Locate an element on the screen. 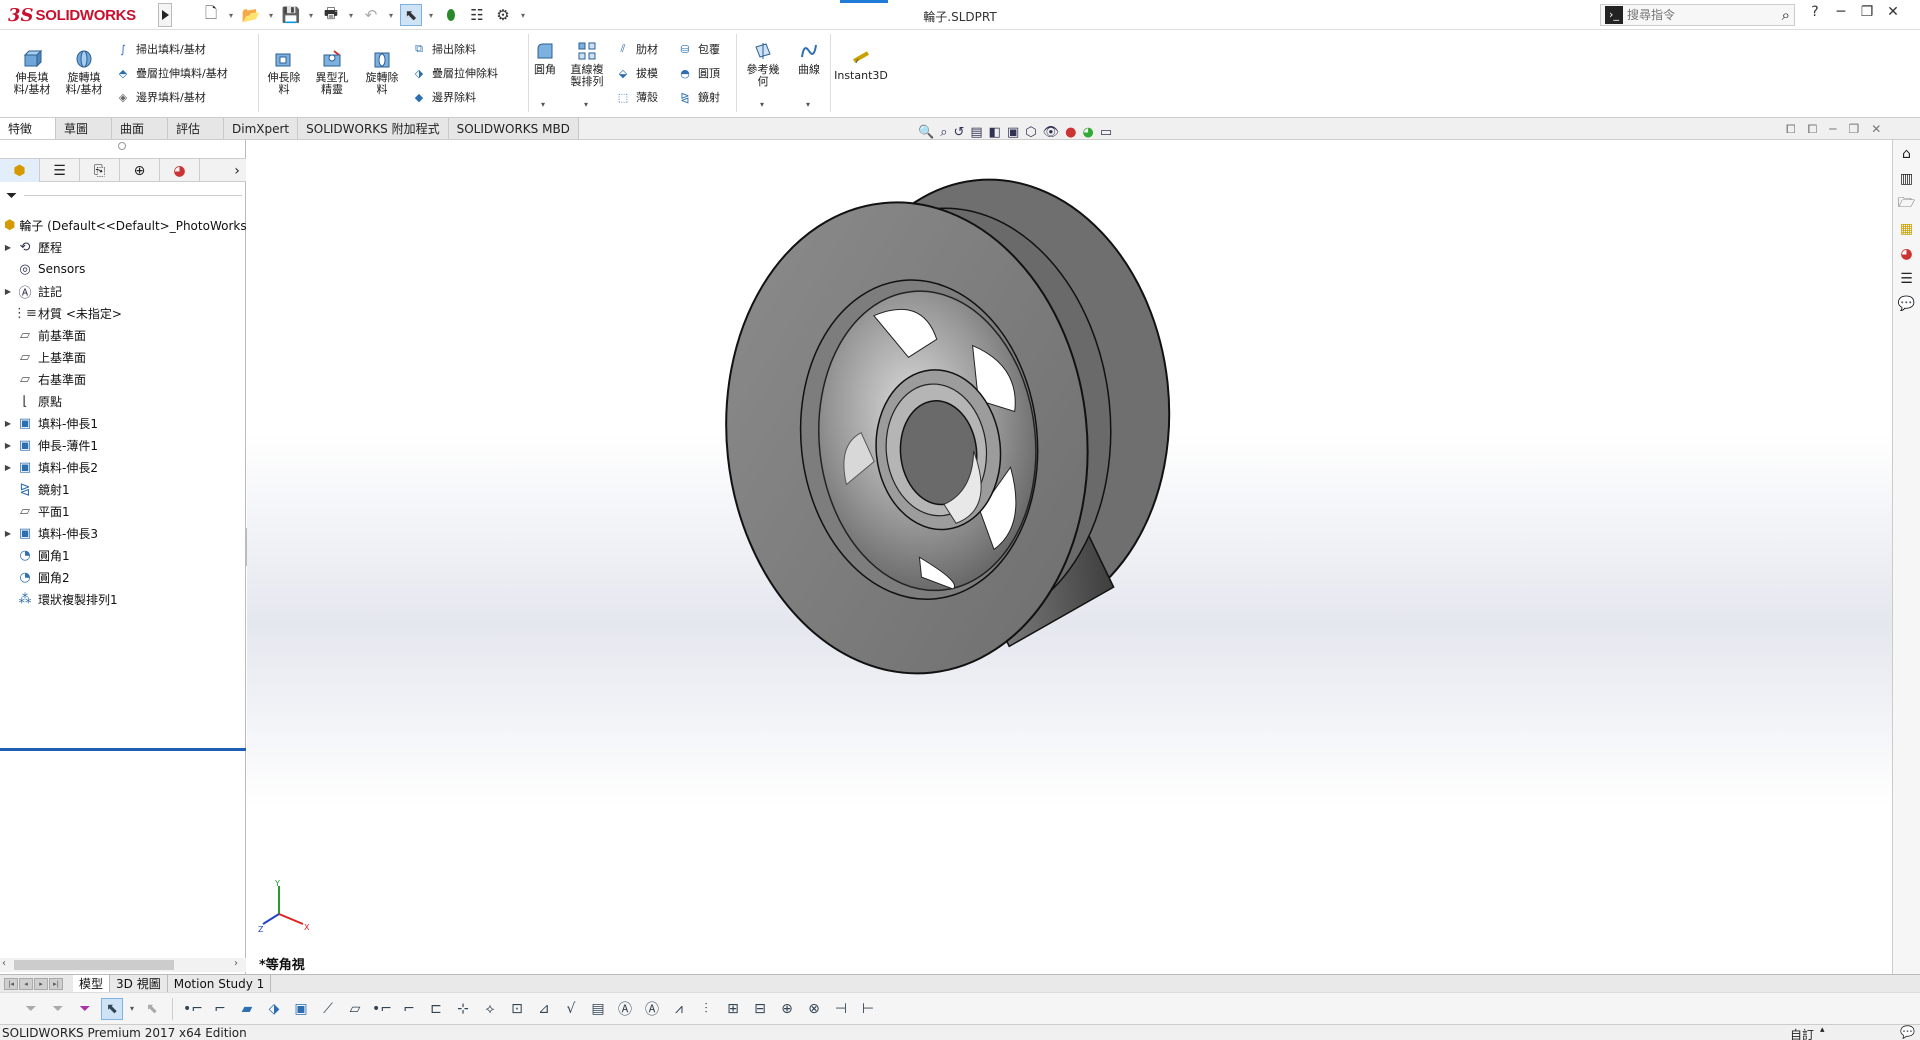 The width and height of the screenshot is (1920, 1040). tree-item: ▶ ▣ 伸長-薄件1 is located at coordinates (123, 445).